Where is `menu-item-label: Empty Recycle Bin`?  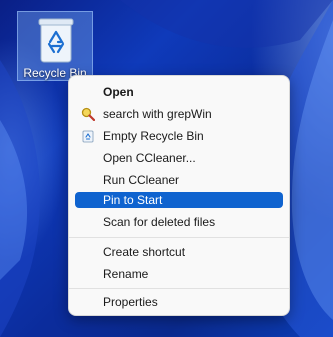
menu-item-label: Empty Recycle Bin is located at coordinates (153, 136).